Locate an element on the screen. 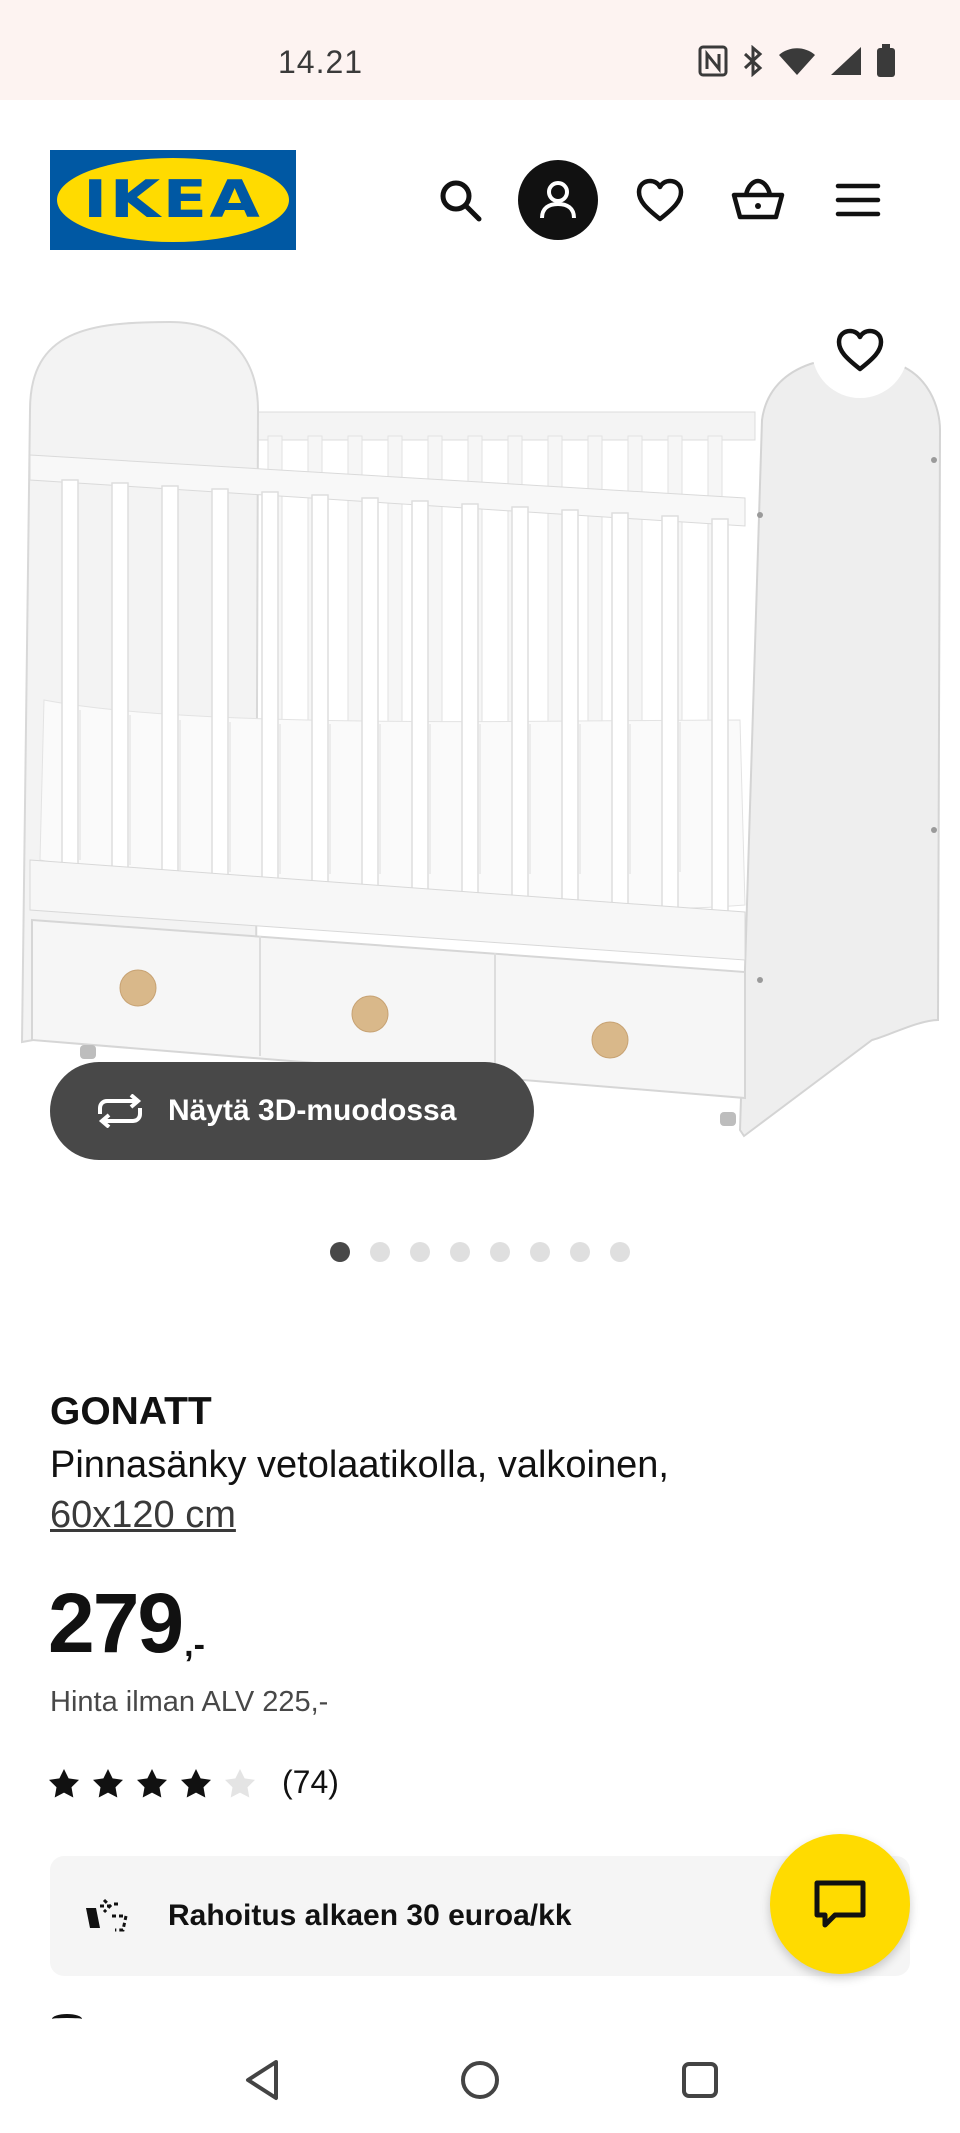 This screenshot has width=960, height=2133. signal-icon is located at coordinates (846, 61).